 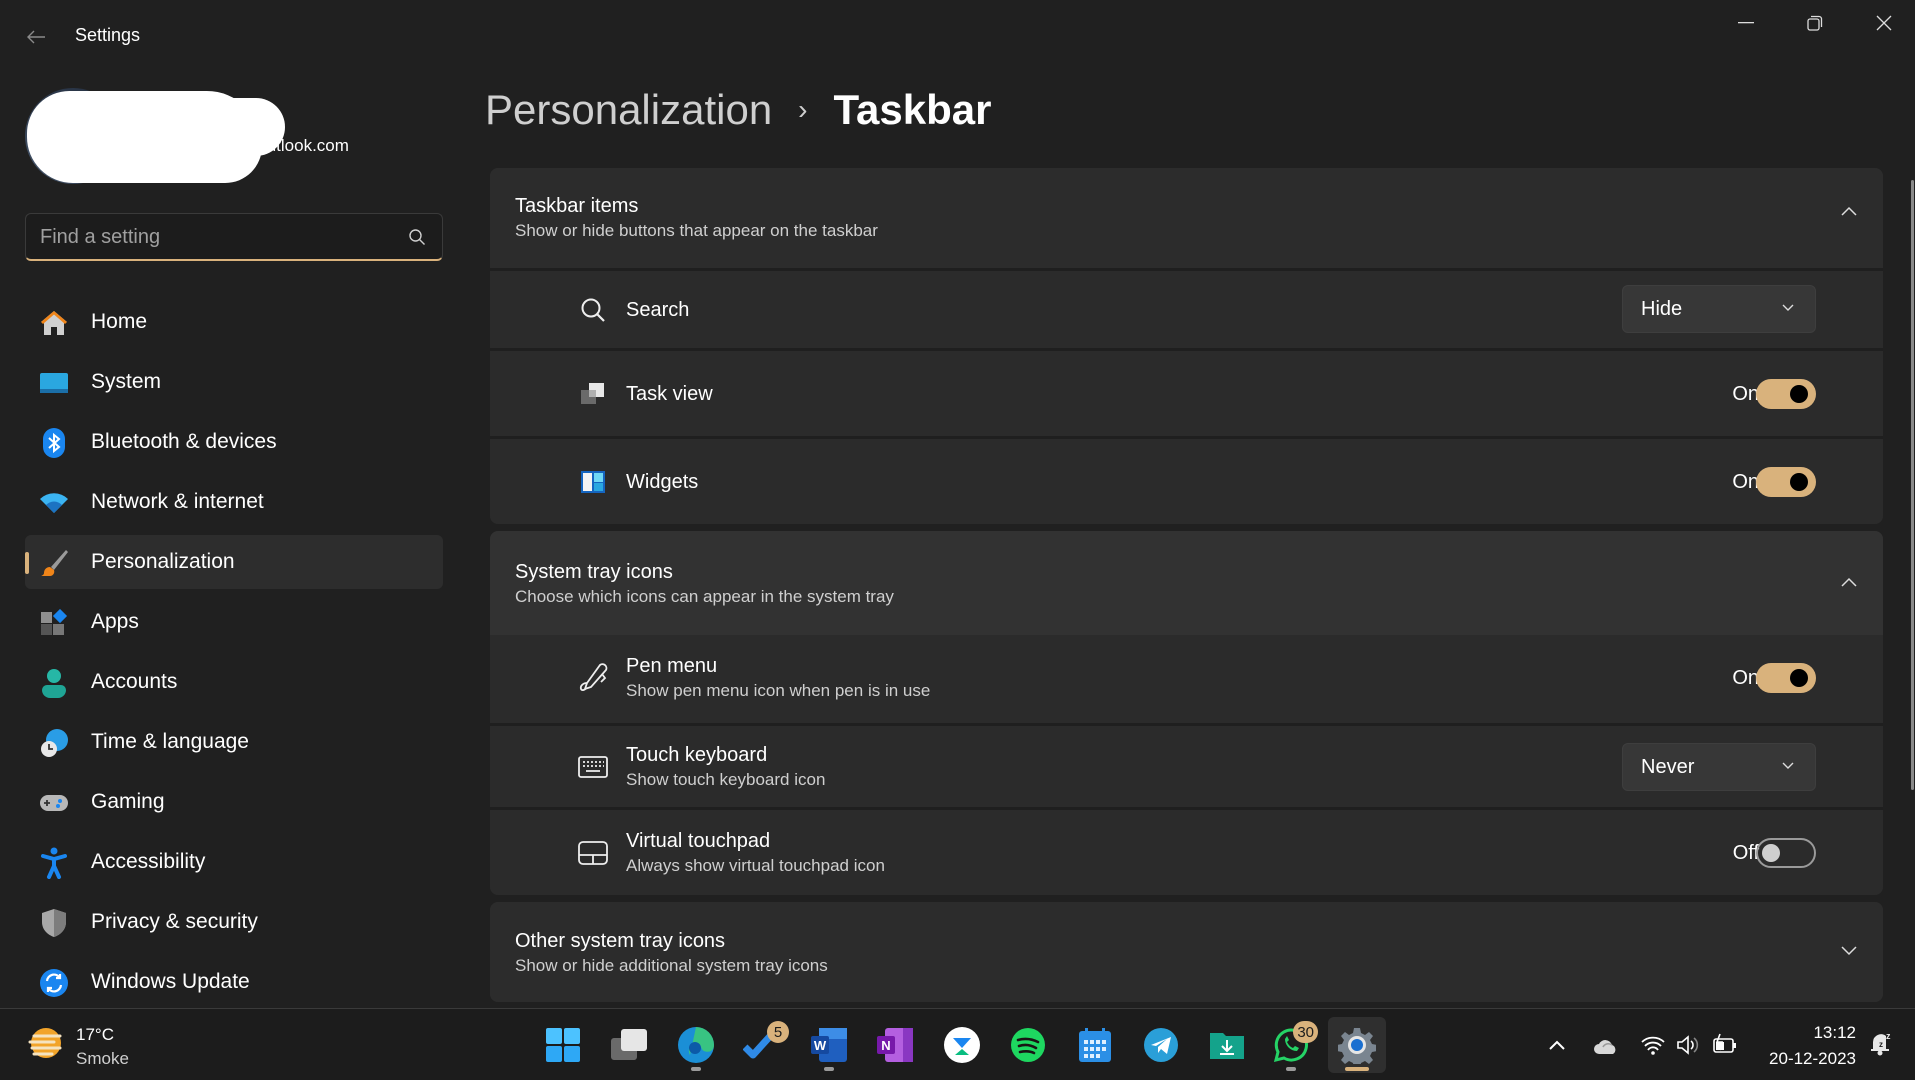 I want to click on setting-label: Widgets, so click(x=662, y=482).